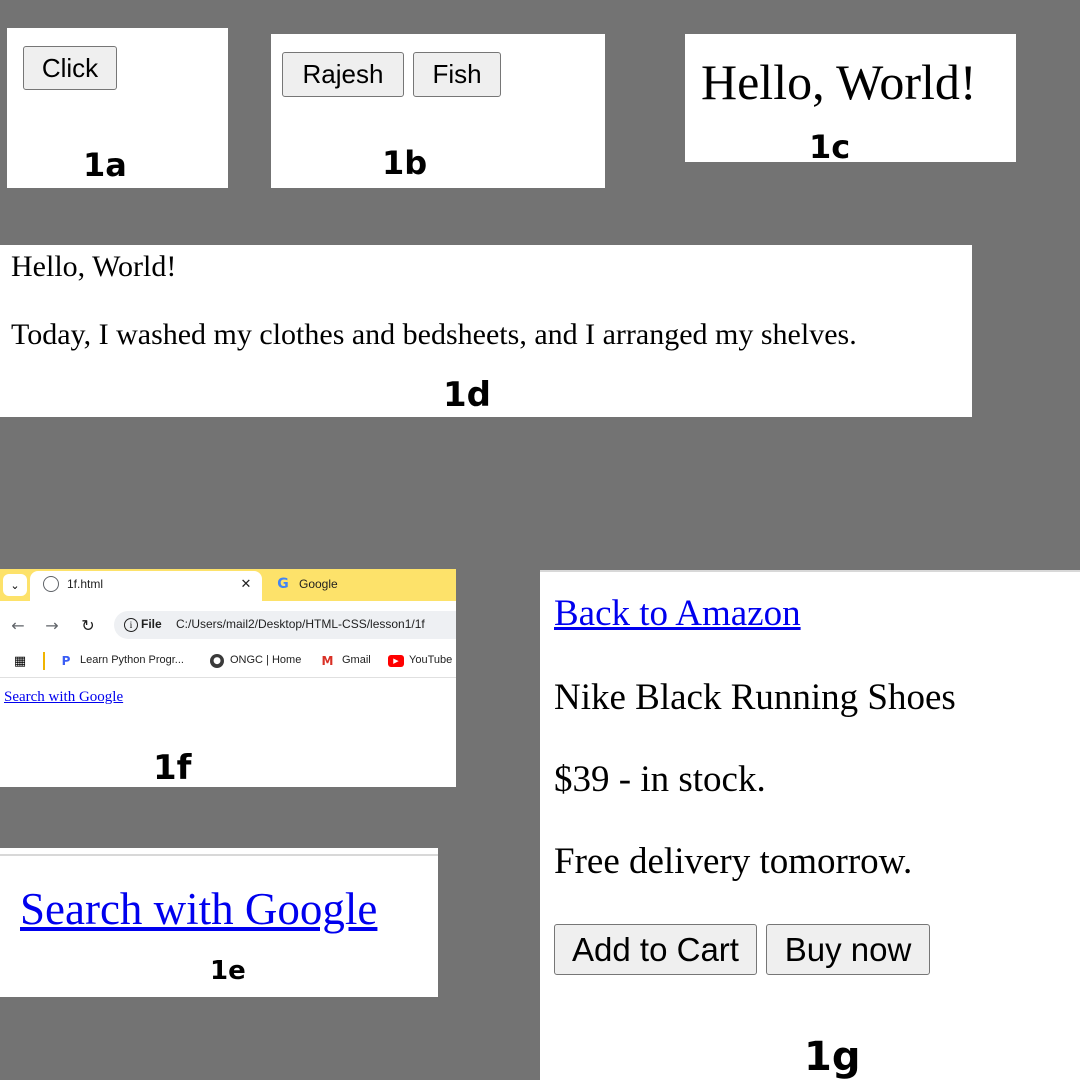  I want to click on forward-arrow-icon: →, so click(52, 625).